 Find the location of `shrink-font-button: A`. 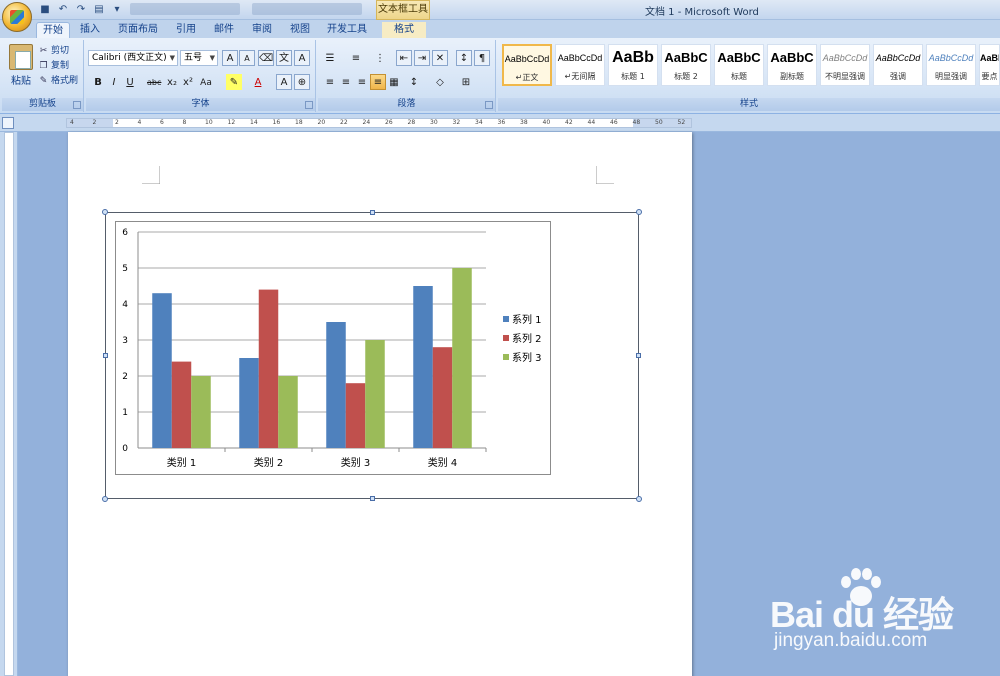

shrink-font-button: A is located at coordinates (247, 58).